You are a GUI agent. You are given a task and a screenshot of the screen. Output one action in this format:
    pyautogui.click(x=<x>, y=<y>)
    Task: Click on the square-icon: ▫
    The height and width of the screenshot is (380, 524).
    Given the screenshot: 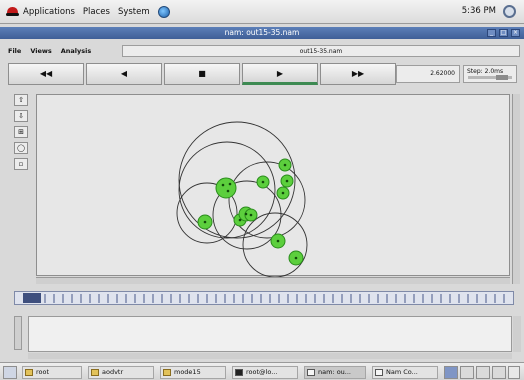 What is the action you would take?
    pyautogui.click(x=21, y=164)
    